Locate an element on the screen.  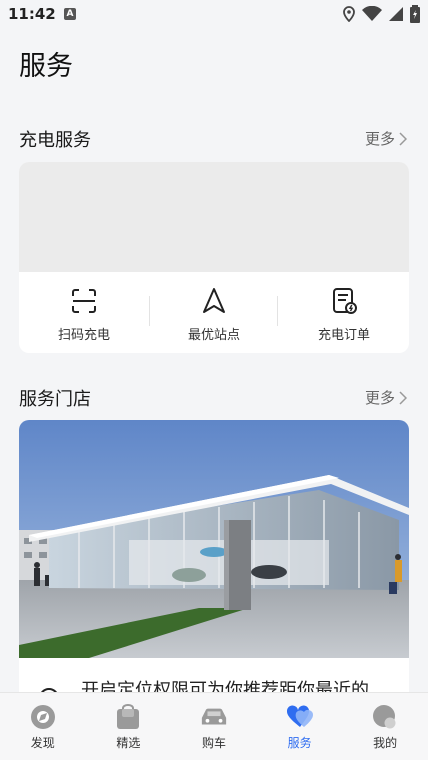
charge-orders-label: 充电订单 is located at coordinates (343, 335).